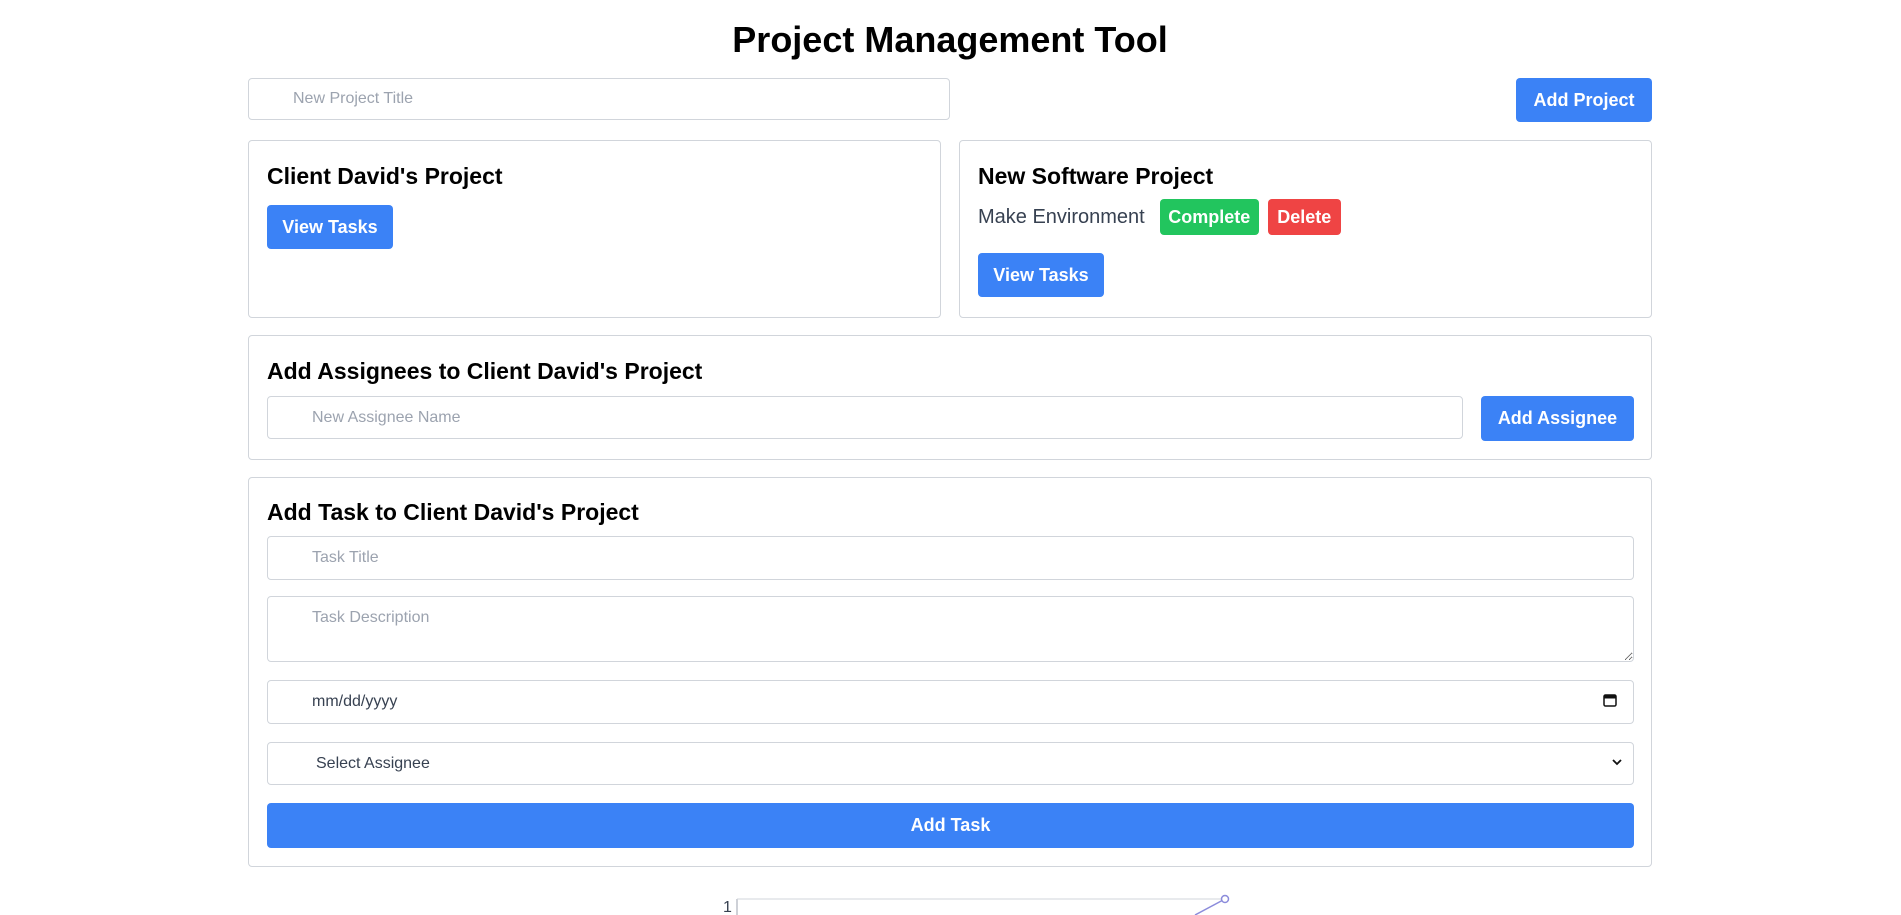  Describe the element at coordinates (950, 763) in the screenshot. I see `assignee-select: Select Assignee` at that location.